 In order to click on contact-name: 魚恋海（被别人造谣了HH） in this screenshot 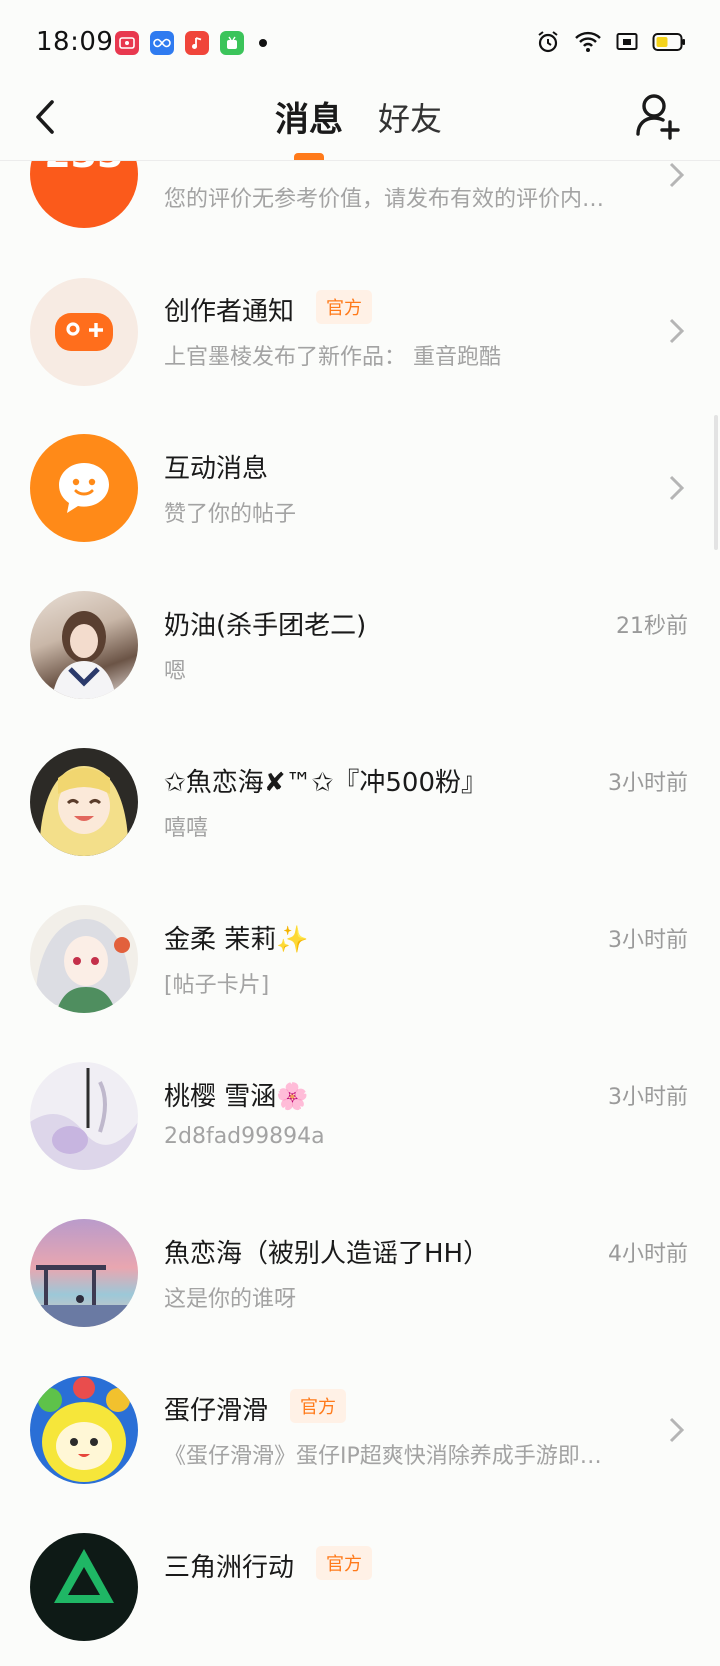, I will do `click(327, 1254)`.